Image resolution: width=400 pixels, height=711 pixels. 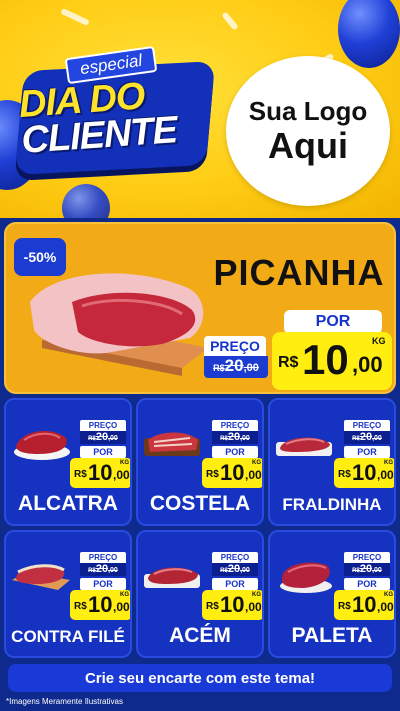 I want to click on product-card-alcatra: PREÇO R$ 20,00 POR R$ 10 ,00 KG ALCATRA, so click(x=68, y=462).